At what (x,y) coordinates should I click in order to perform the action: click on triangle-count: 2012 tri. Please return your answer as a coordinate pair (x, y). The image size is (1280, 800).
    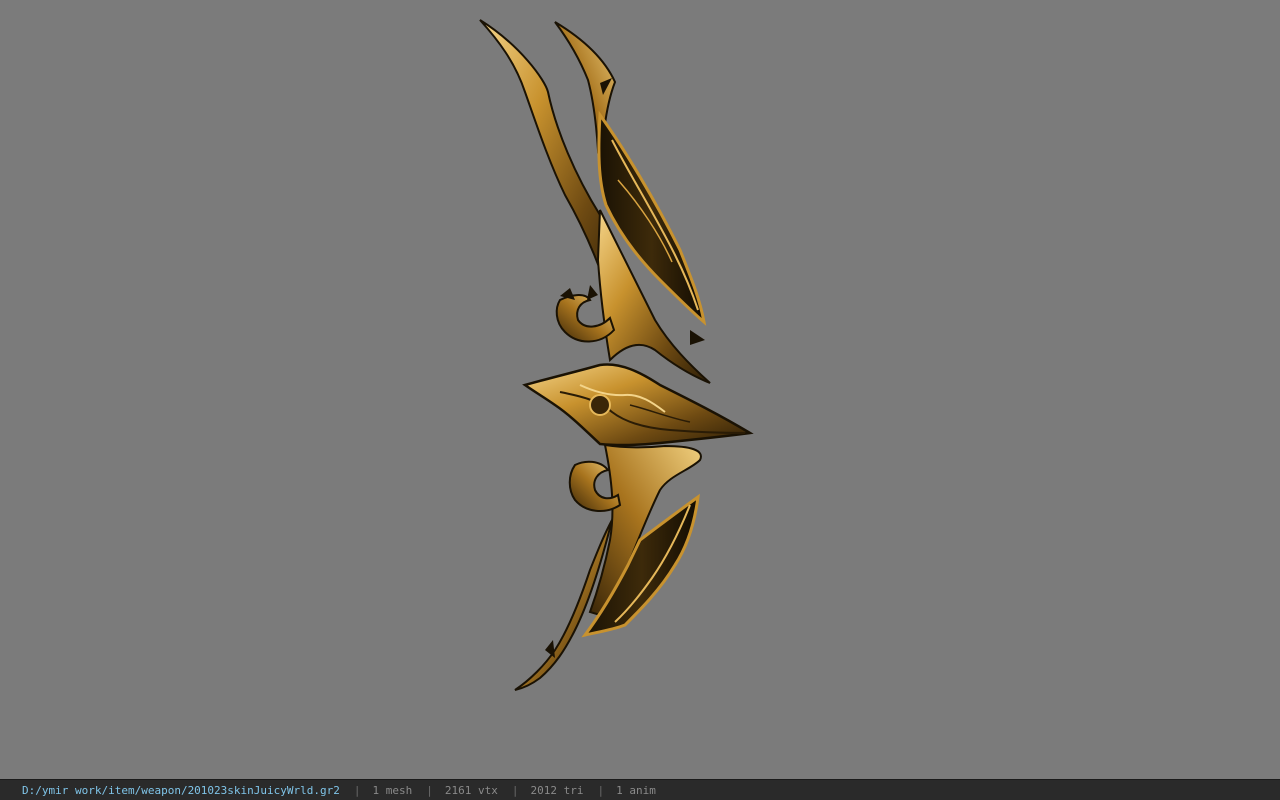
    Looking at the image, I should click on (557, 790).